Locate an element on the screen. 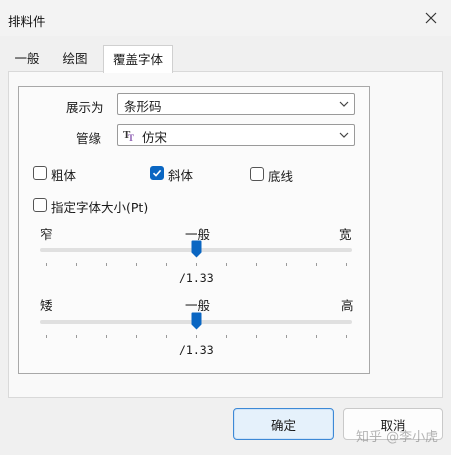 The image size is (451, 455). display-as-label: 展示为 is located at coordinates (85, 107).